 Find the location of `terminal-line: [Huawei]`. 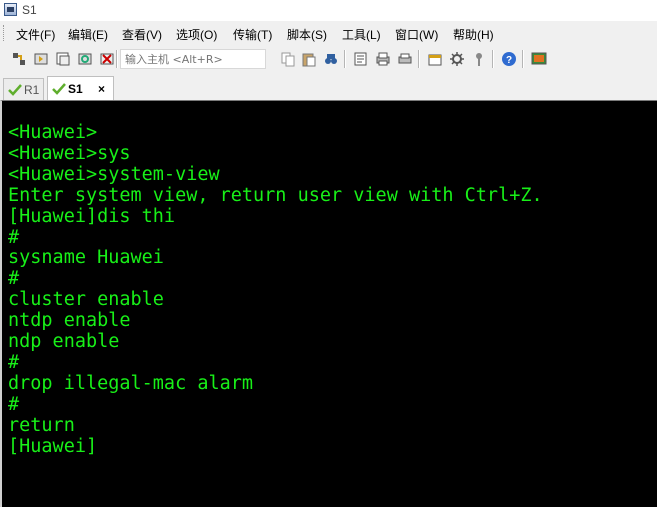

terminal-line: [Huawei] is located at coordinates (53, 446).